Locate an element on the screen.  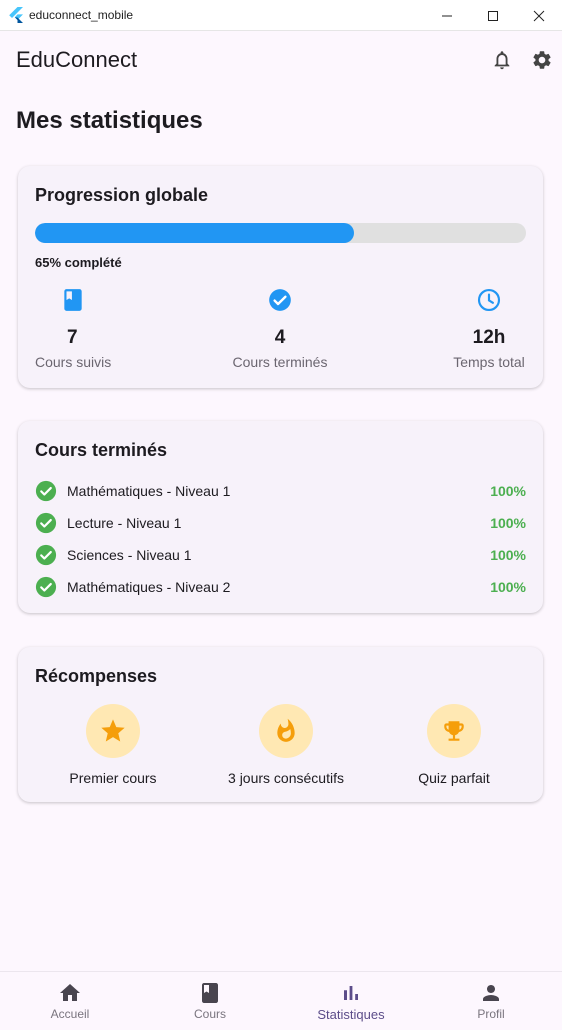
nav-label: Statistiques is located at coordinates (351, 1014).